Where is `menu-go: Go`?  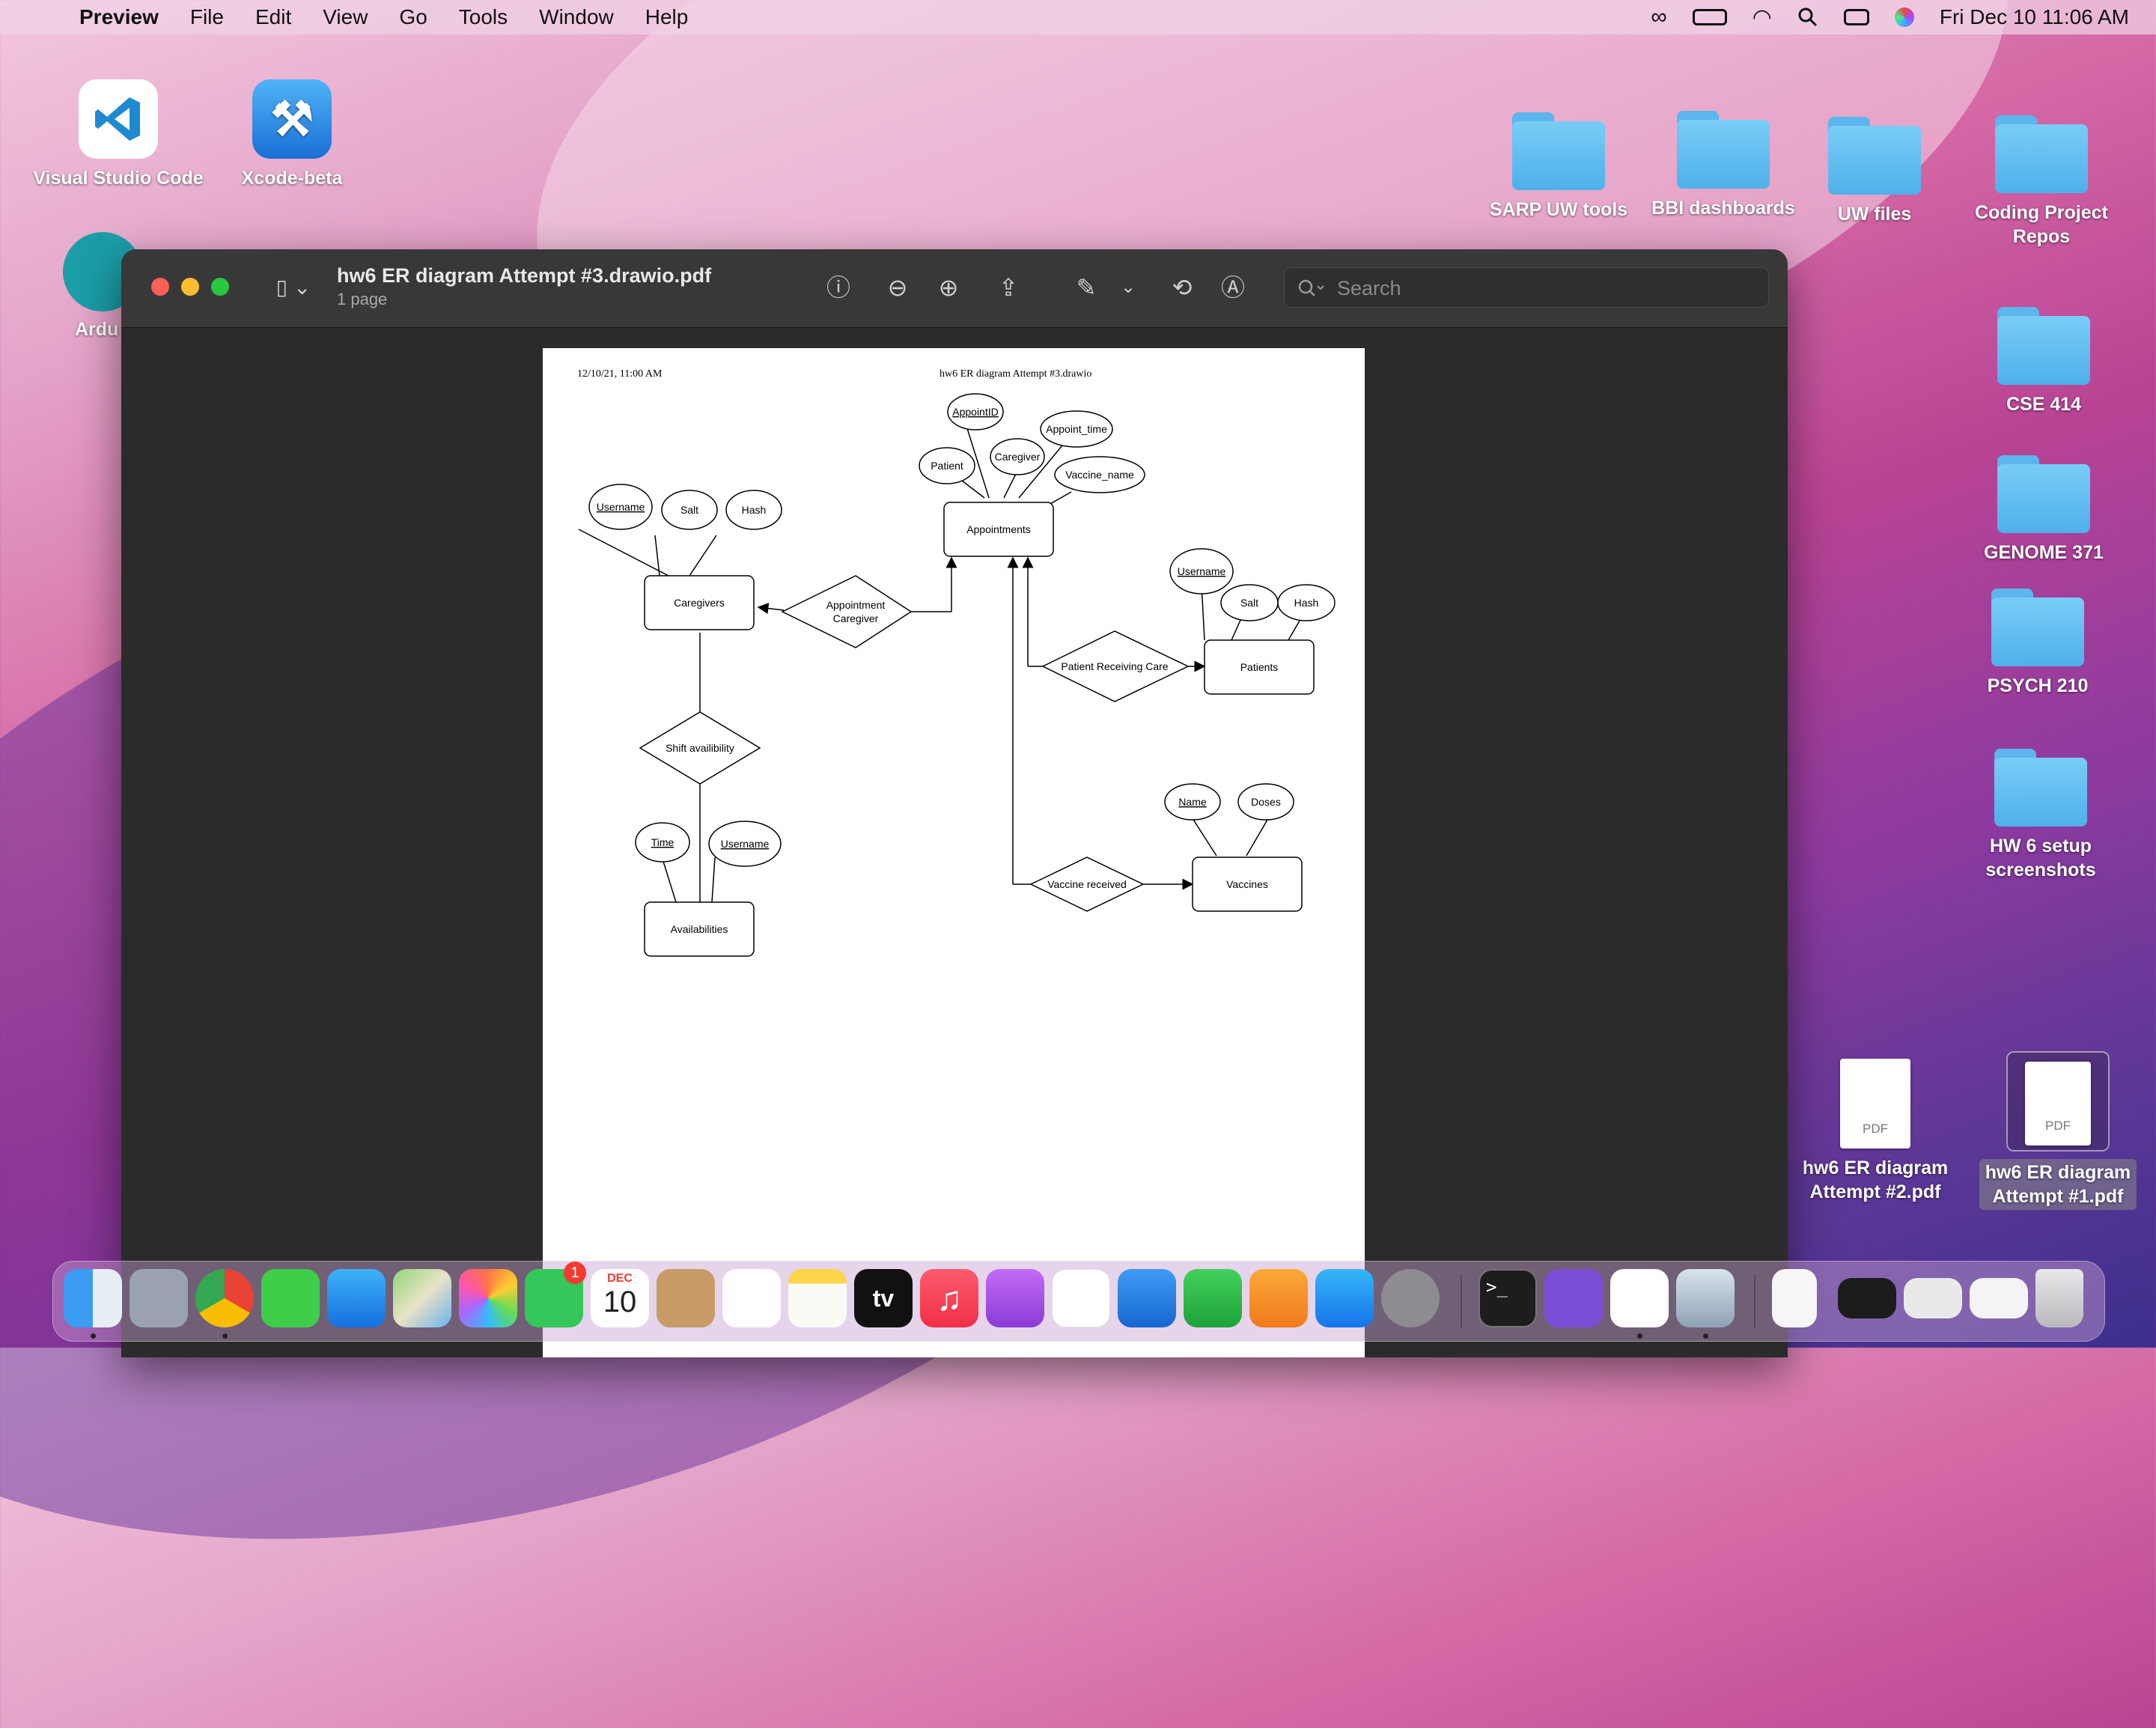
menu-go: Go is located at coordinates (413, 17).